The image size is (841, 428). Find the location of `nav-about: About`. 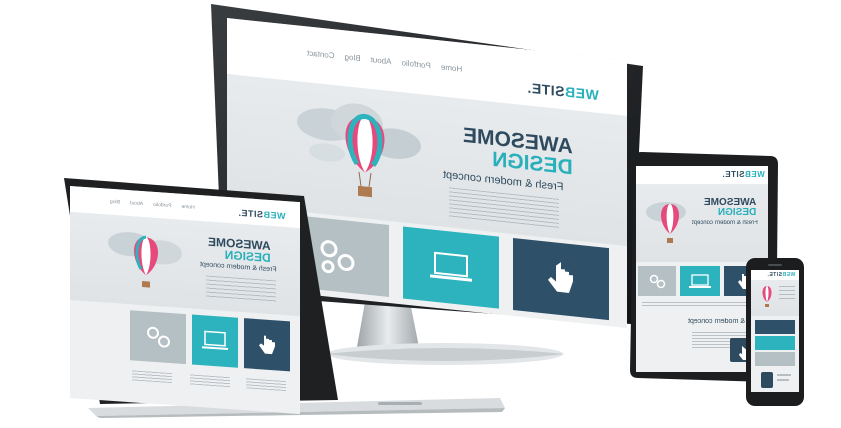

nav-about: About is located at coordinates (381, 60).